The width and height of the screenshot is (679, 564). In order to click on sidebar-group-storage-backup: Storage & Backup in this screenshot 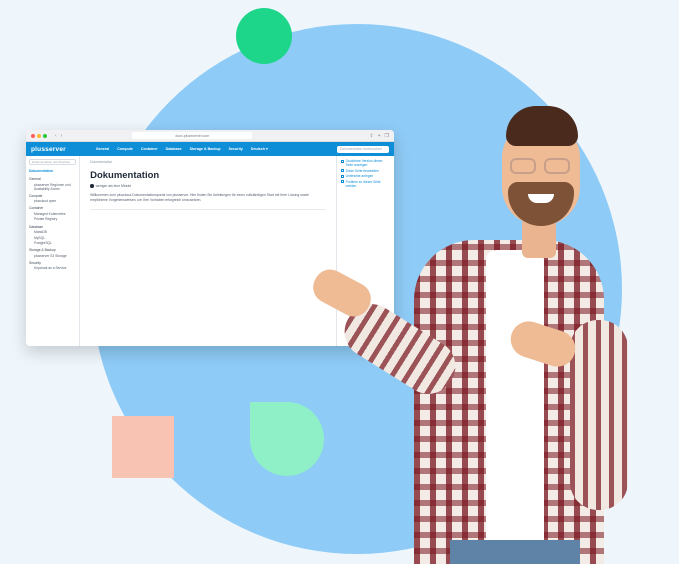, I will do `click(52, 250)`.